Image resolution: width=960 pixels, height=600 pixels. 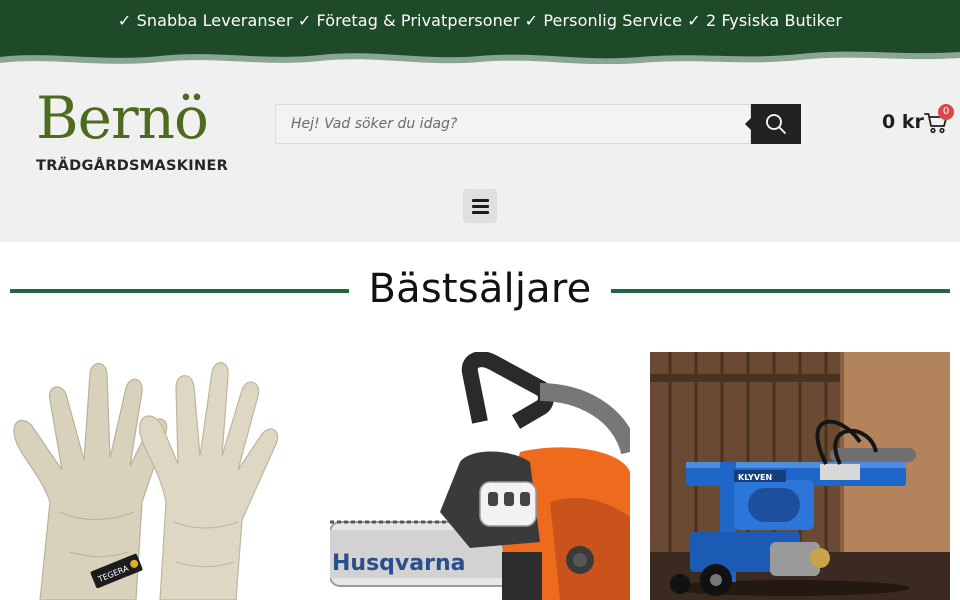 I want to click on logo-subtitle: TRÄDGÅRDSMASKINER, so click(x=132, y=166).